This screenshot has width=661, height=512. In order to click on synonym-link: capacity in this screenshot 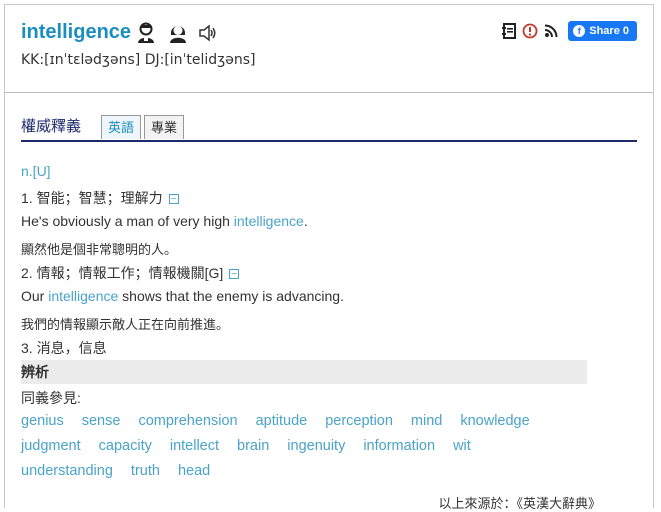, I will do `click(125, 446)`.